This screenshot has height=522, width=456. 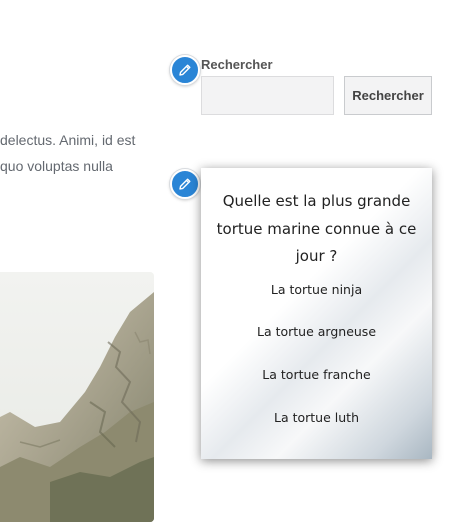 I want to click on quiz-answer: La tortue ninja, so click(x=316, y=289).